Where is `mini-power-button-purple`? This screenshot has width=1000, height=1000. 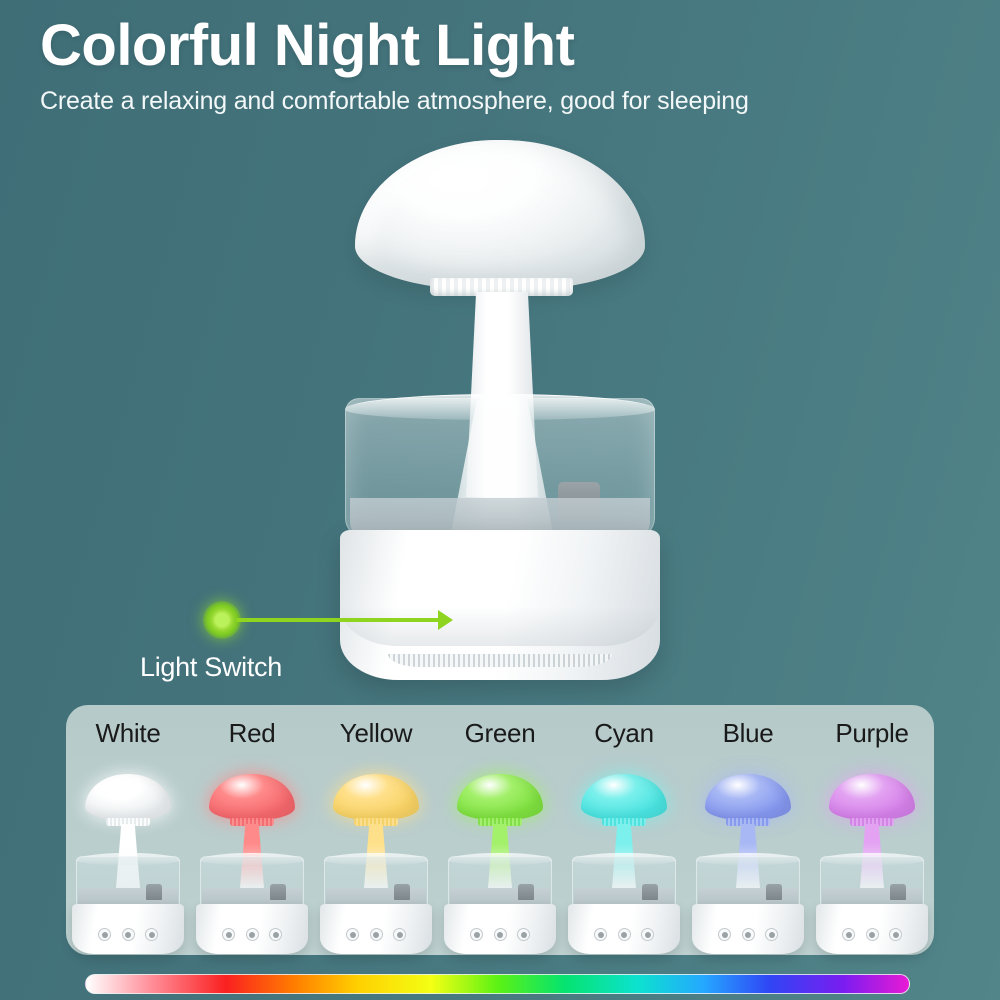
mini-power-button-purple is located at coordinates (872, 934).